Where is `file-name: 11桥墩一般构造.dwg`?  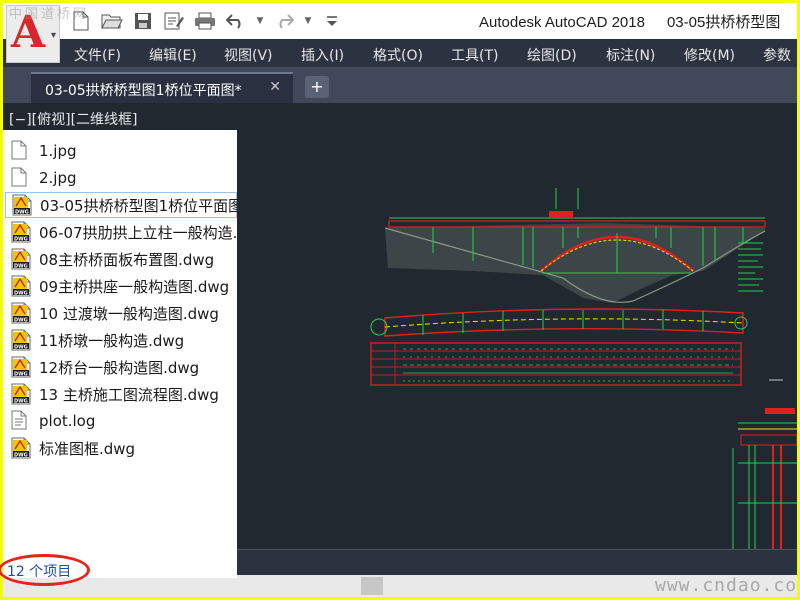
file-name: 11桥墩一般构造.dwg is located at coordinates (112, 340).